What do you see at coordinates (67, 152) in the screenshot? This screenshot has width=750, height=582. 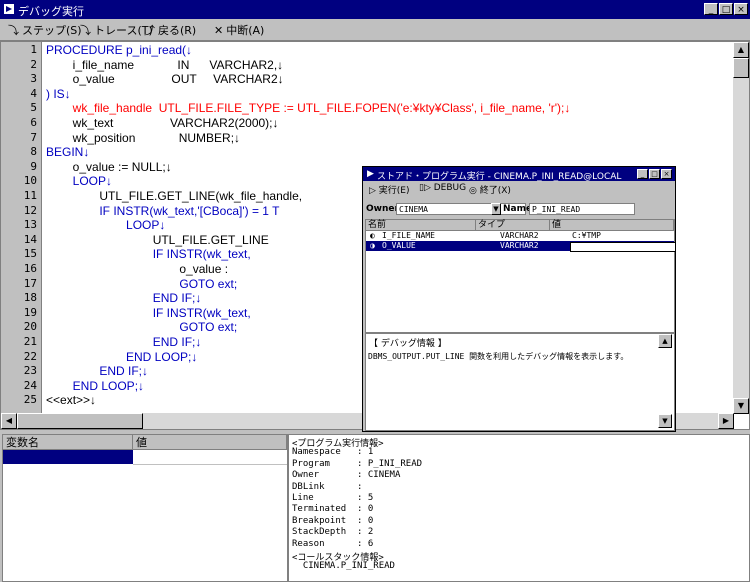 I see `code-line: BEGIN↓` at bounding box center [67, 152].